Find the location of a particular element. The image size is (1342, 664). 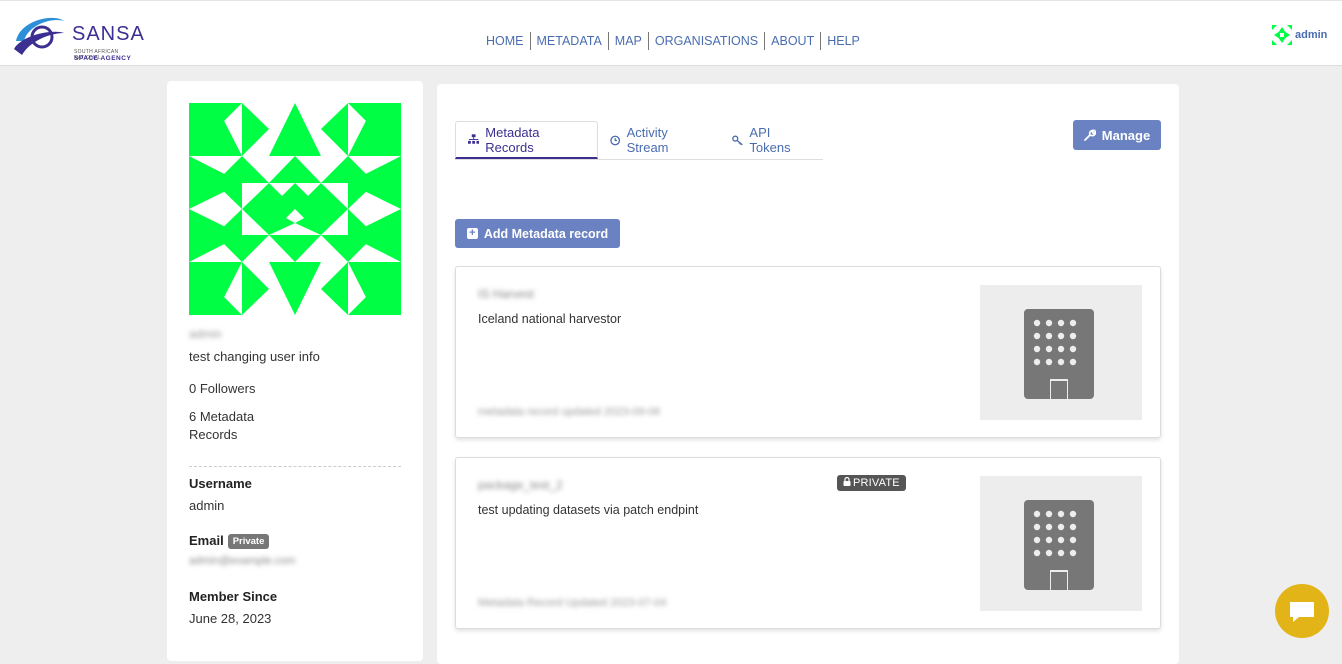

lock-icon is located at coordinates (847, 481).